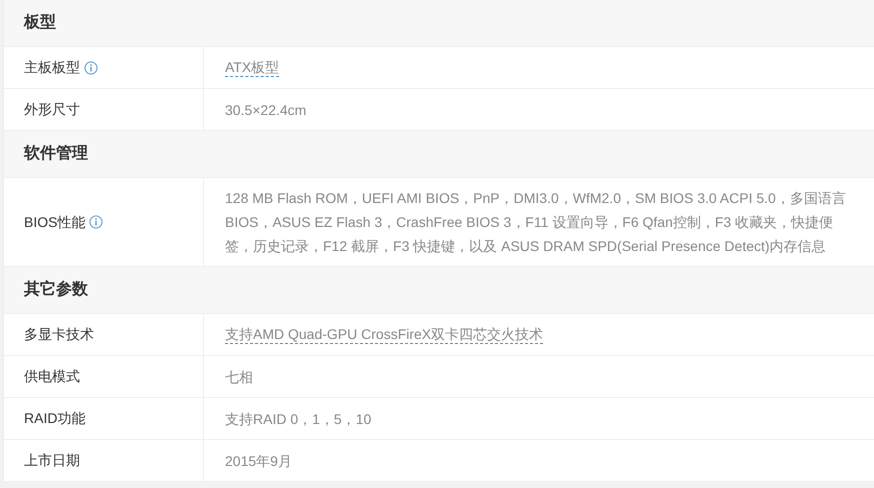  What do you see at coordinates (52, 460) in the screenshot?
I see `spec-label: 上市日期` at bounding box center [52, 460].